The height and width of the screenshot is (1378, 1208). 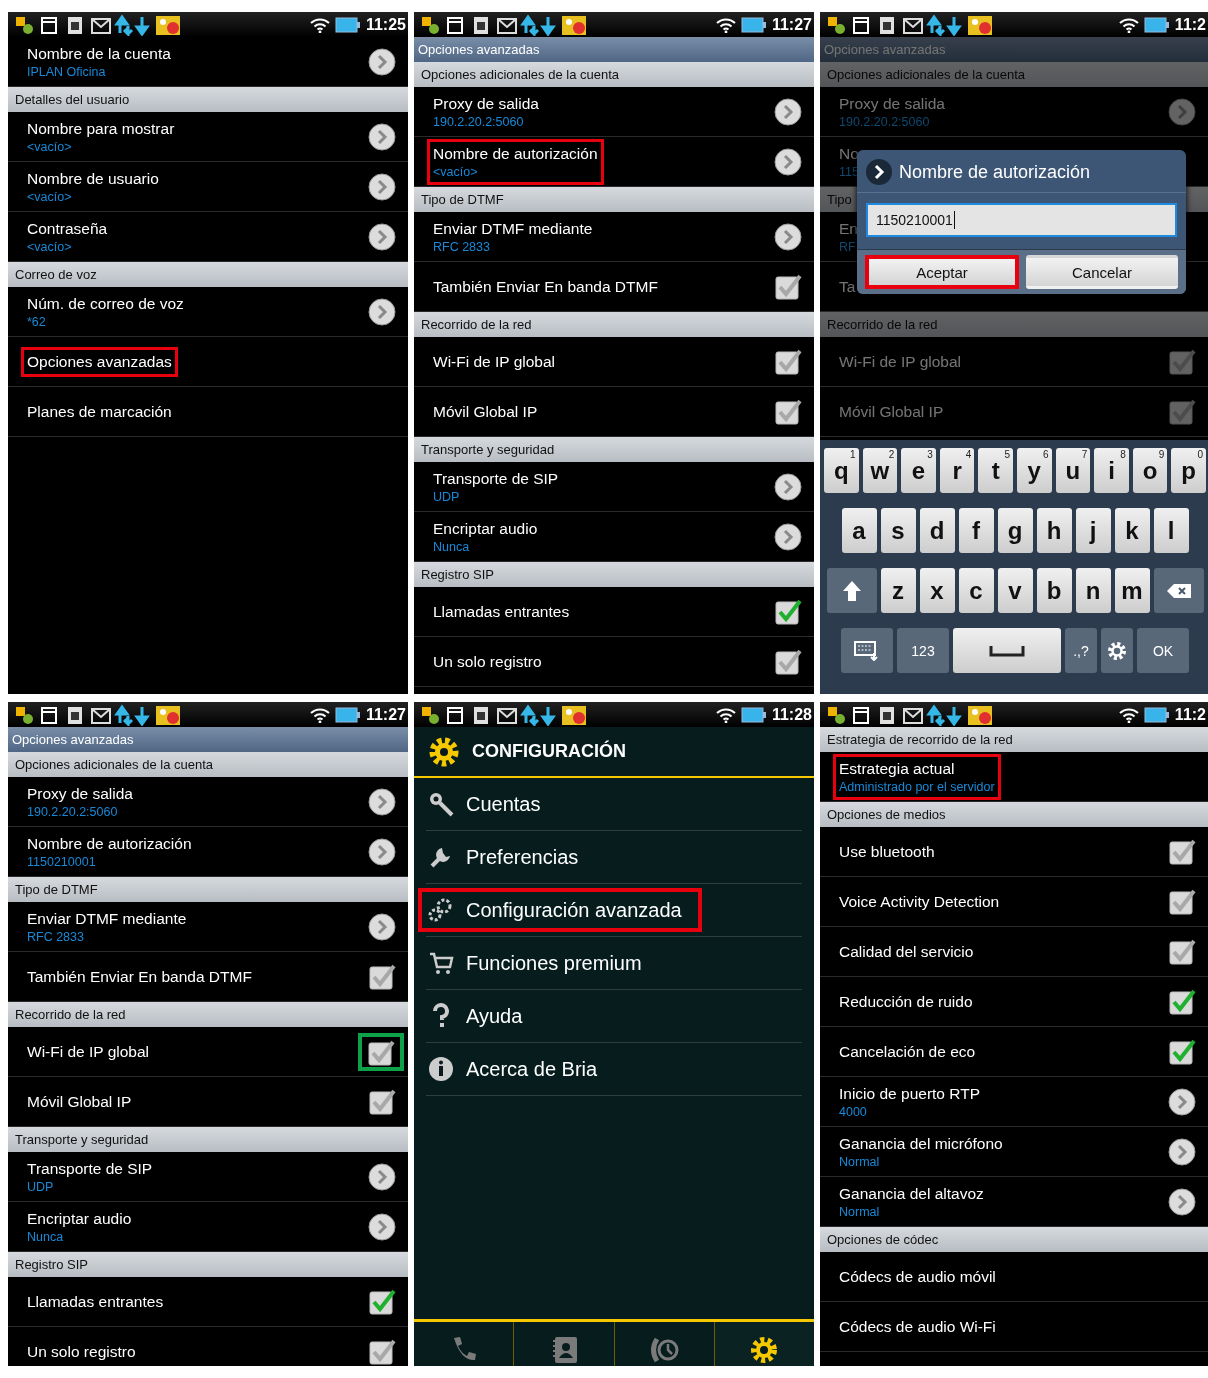 What do you see at coordinates (73, 811) in the screenshot?
I see `setting-value: 190.2.20.2:5060` at bounding box center [73, 811].